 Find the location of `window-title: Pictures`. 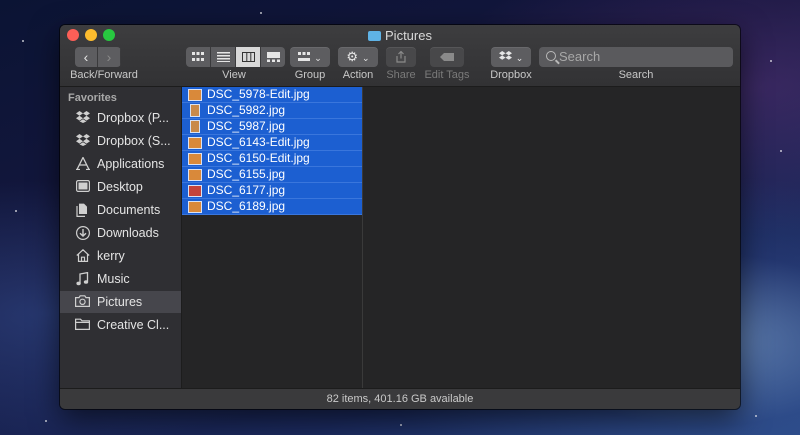

window-title: Pictures is located at coordinates (400, 35).